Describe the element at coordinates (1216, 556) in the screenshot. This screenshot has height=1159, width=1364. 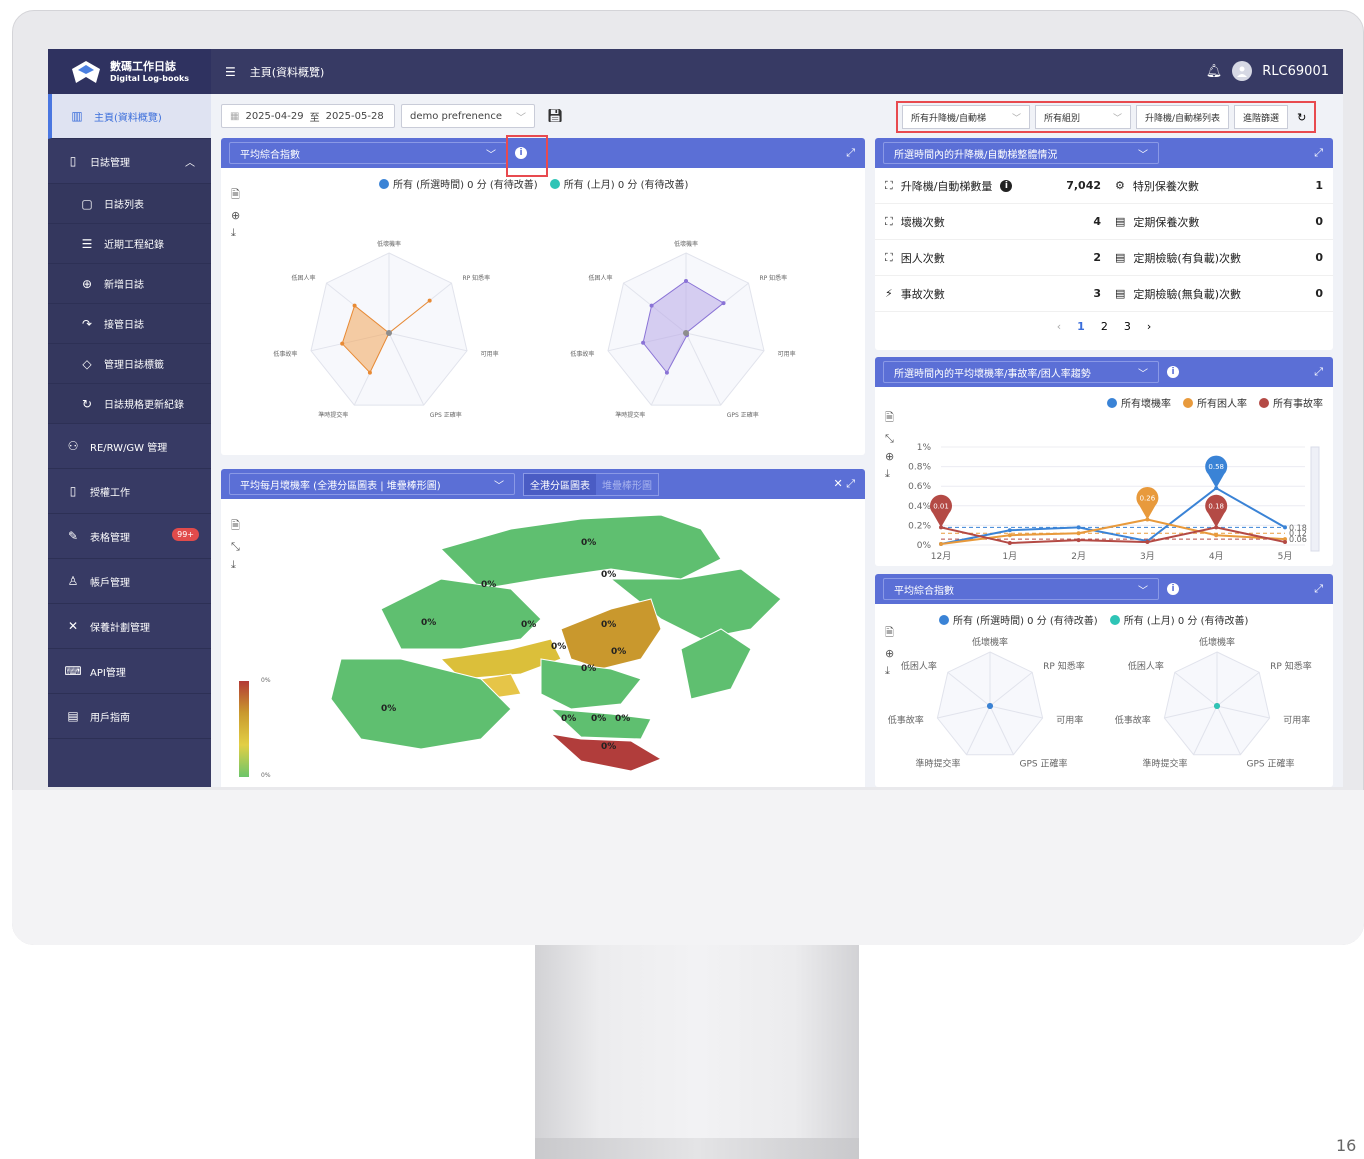
I see `x-tick-label: 4月` at that location.